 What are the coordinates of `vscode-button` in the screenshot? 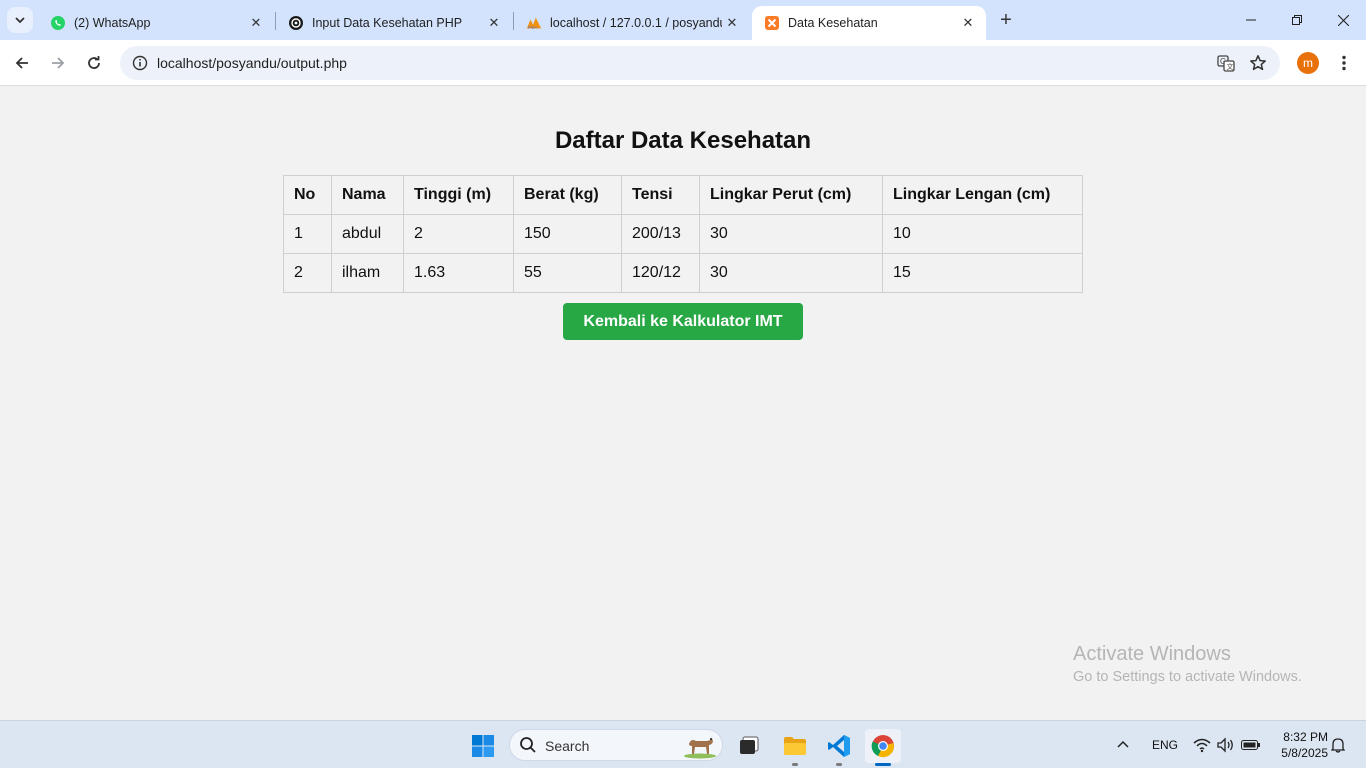 It's located at (839, 747).